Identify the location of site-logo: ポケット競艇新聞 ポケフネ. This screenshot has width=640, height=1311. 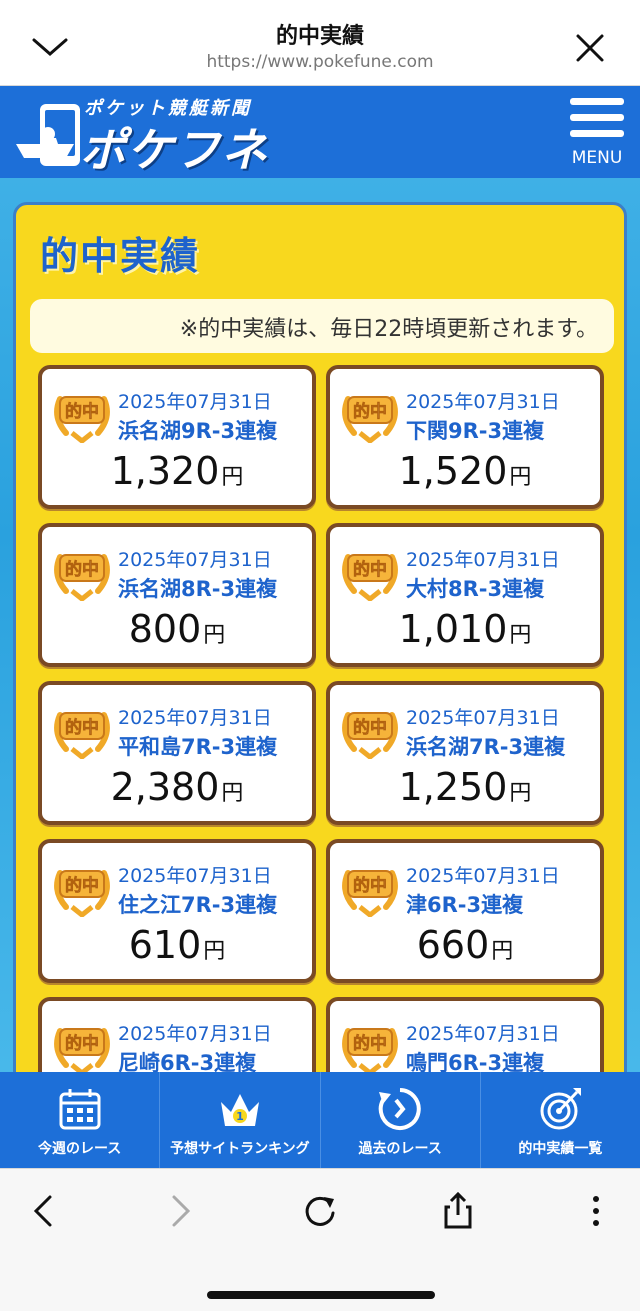
(154, 134).